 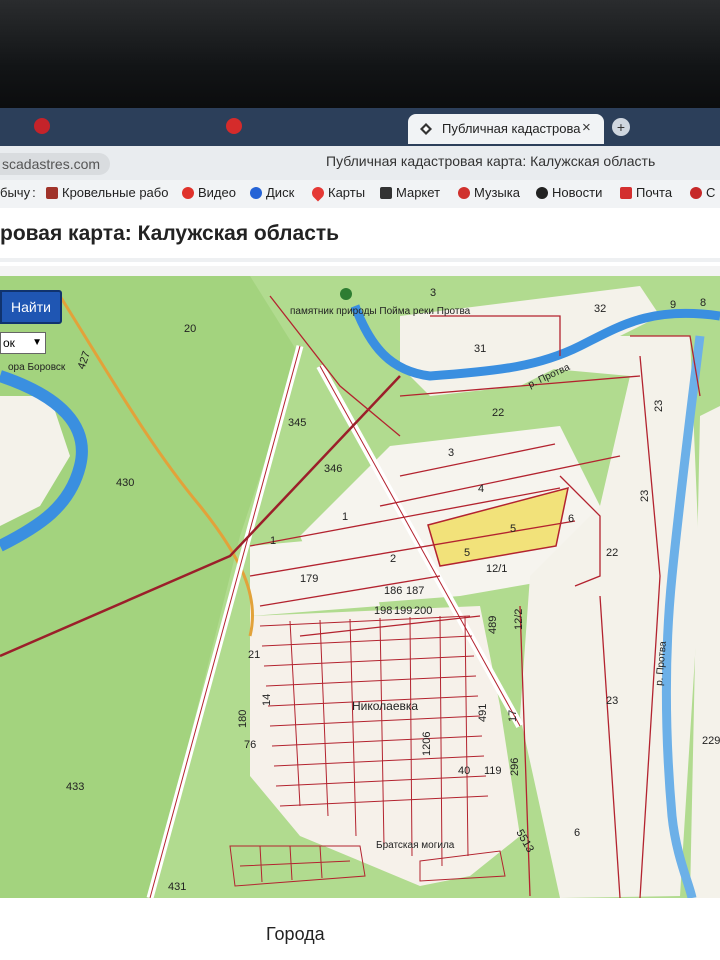 What do you see at coordinates (703, 303) in the screenshot?
I see `parcel-label: 8` at bounding box center [703, 303].